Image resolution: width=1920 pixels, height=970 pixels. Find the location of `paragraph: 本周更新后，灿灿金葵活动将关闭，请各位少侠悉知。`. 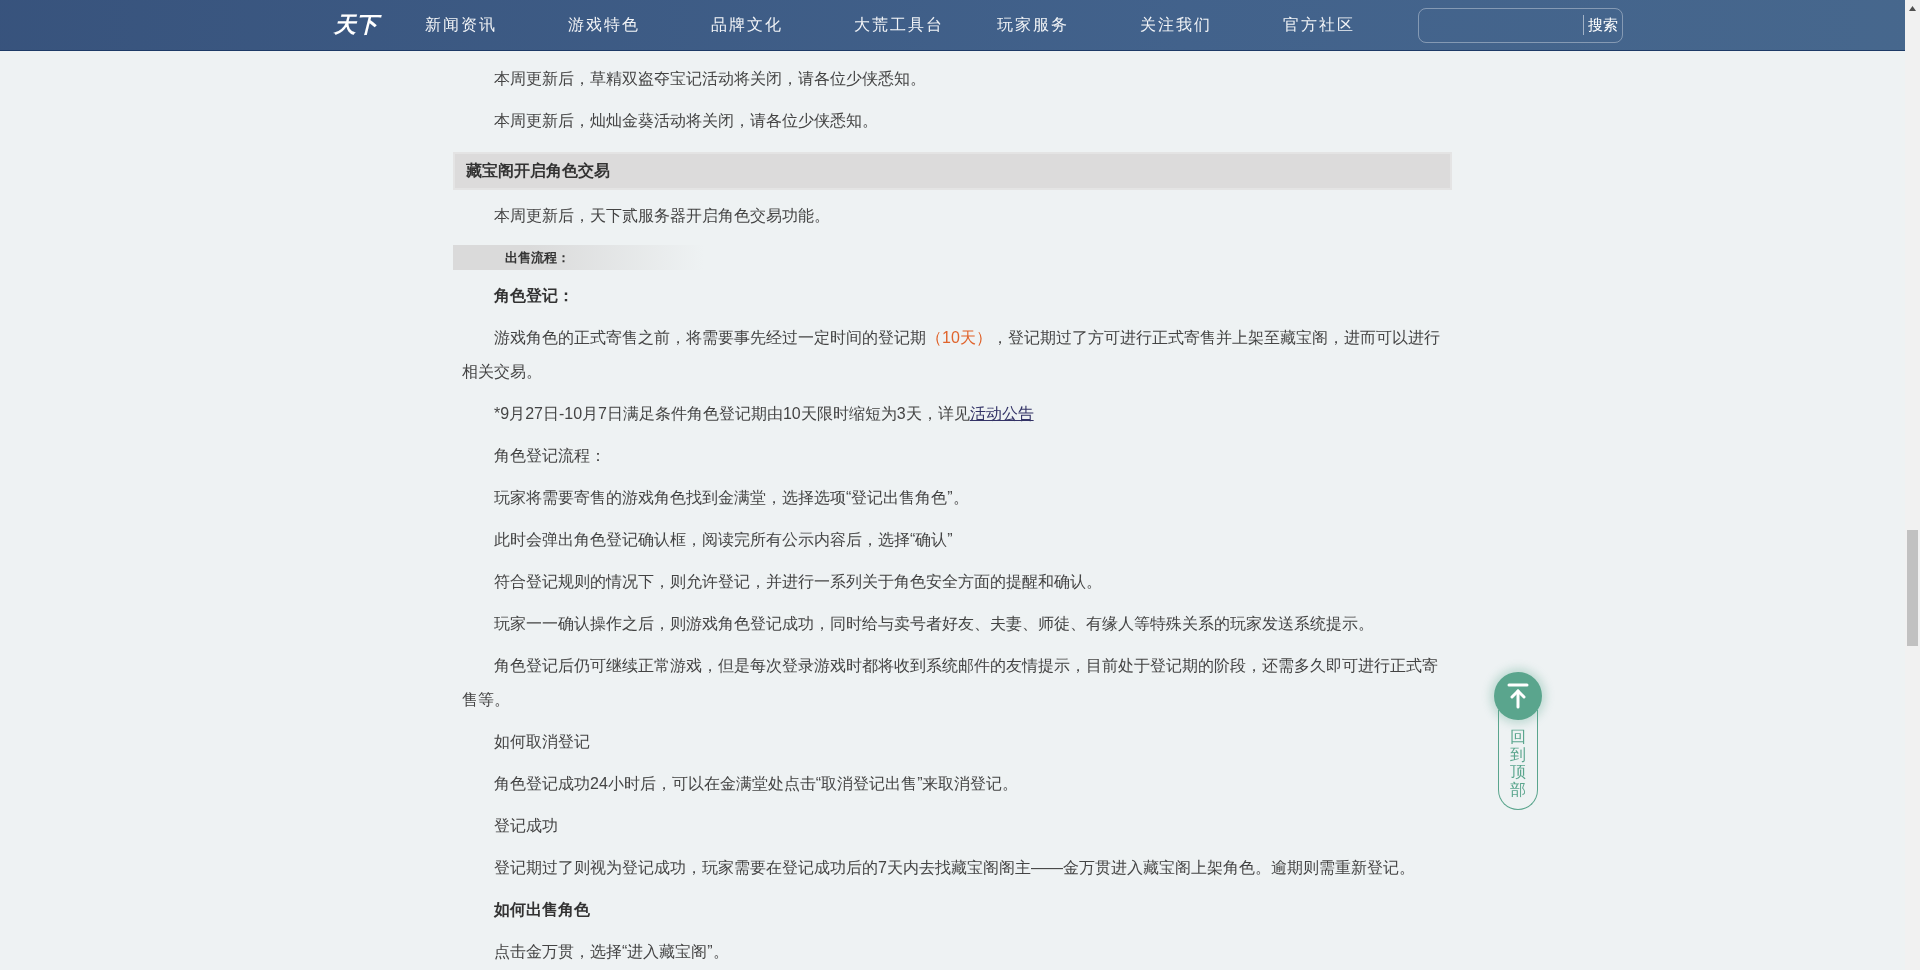

paragraph: 本周更新后，灿灿金葵活动将关闭，请各位少侠悉知。 is located at coordinates (686, 121).